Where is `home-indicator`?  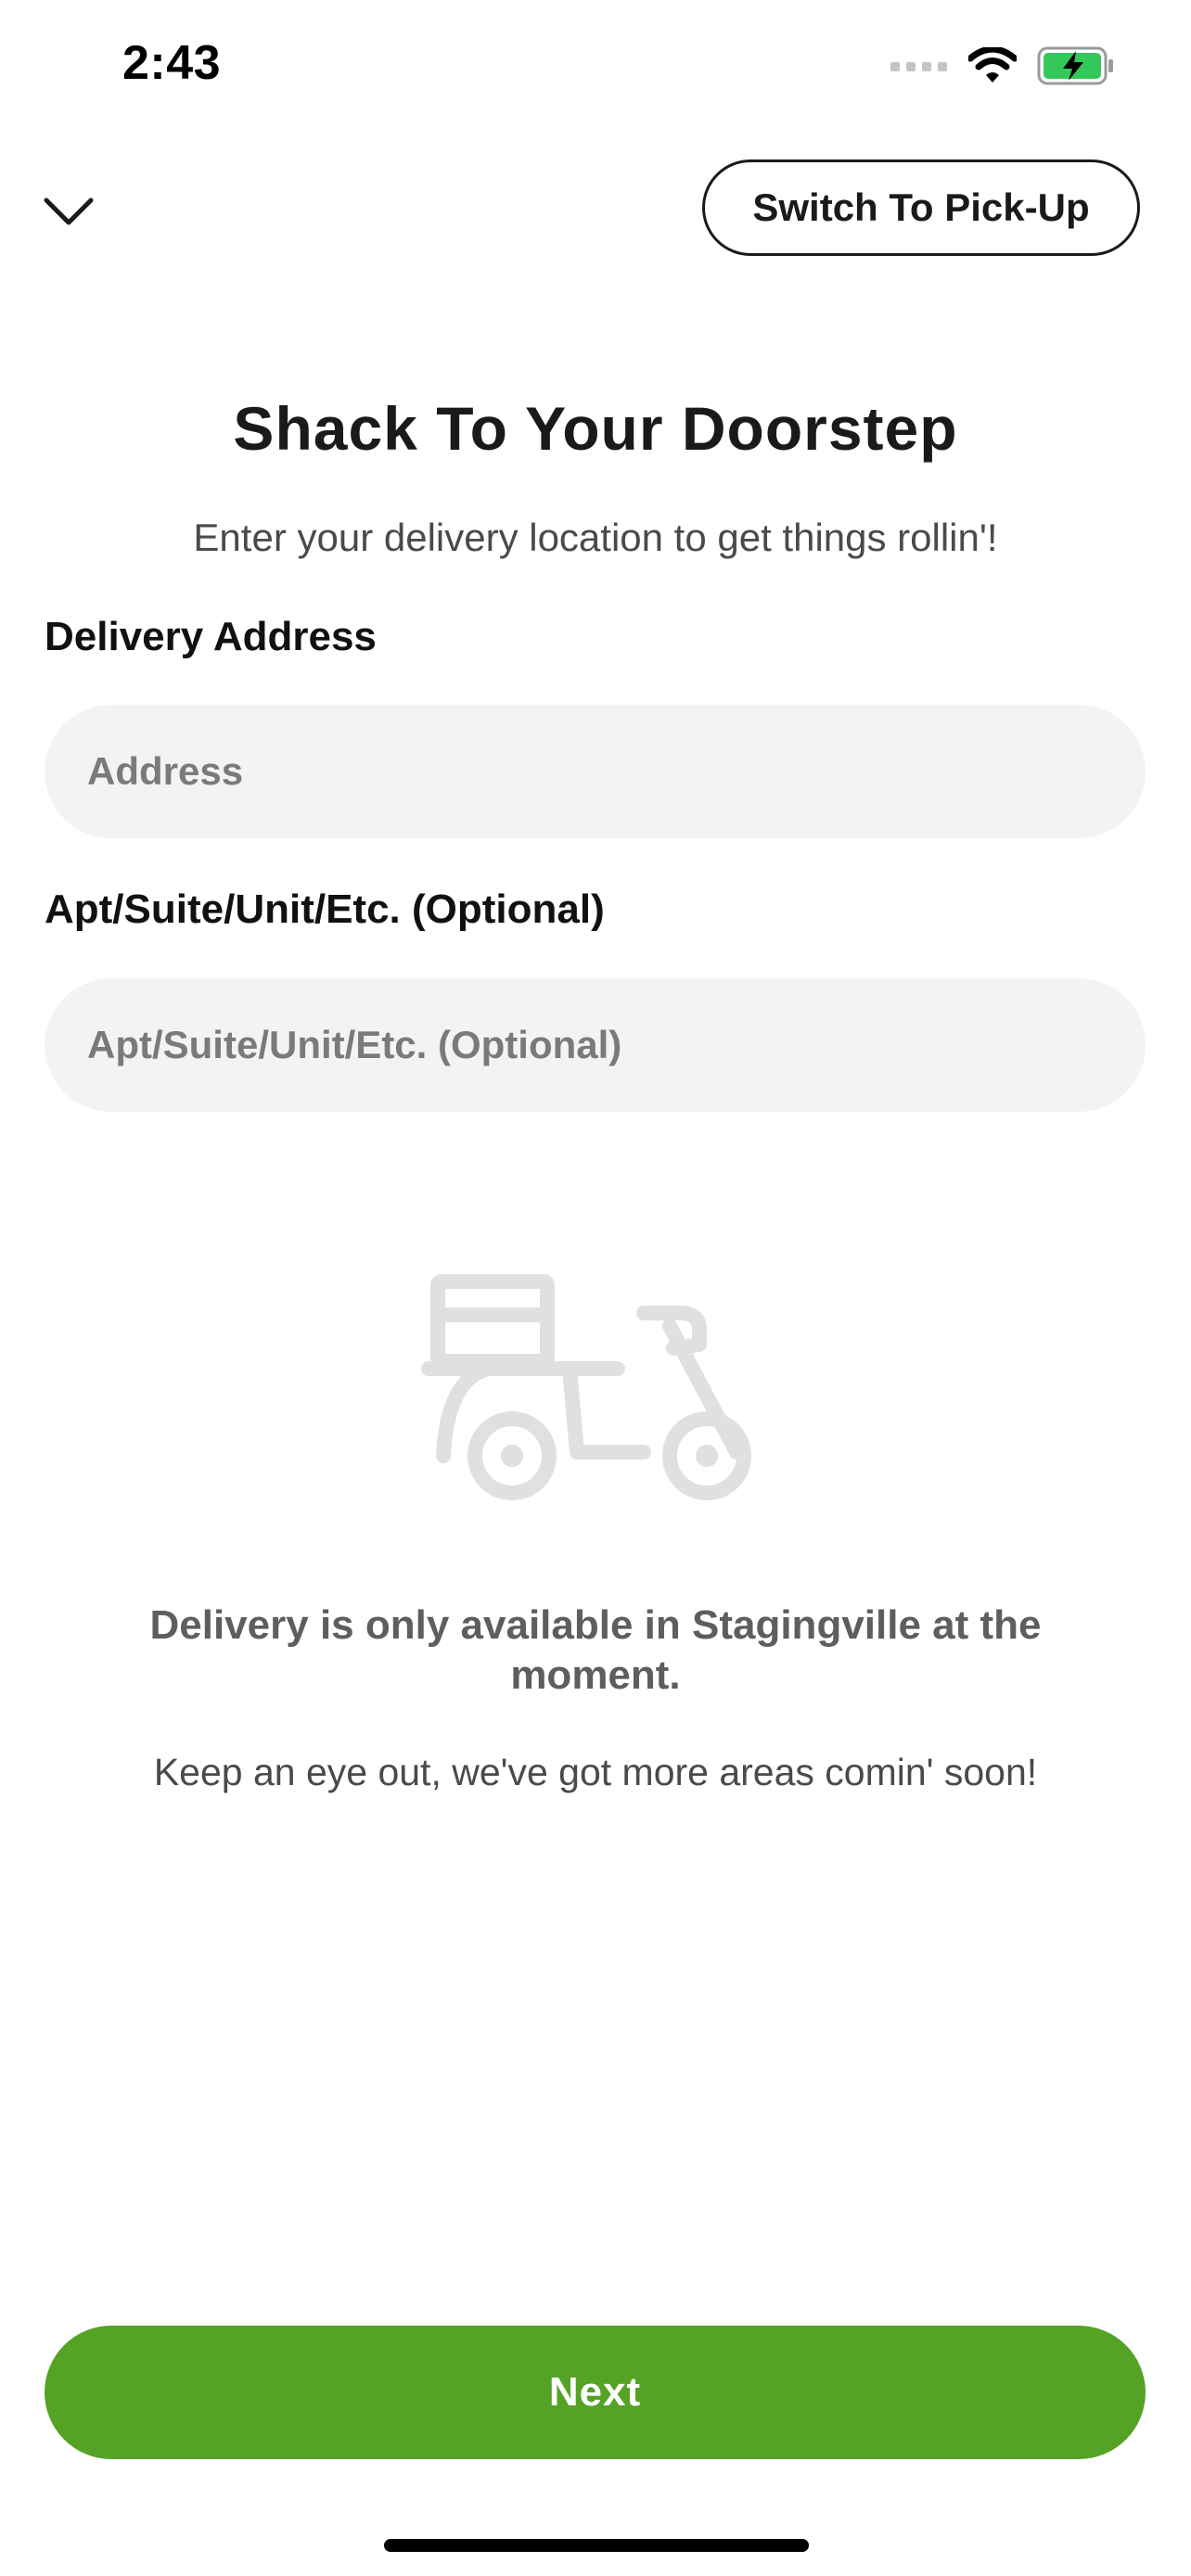
home-indicator is located at coordinates (597, 2545).